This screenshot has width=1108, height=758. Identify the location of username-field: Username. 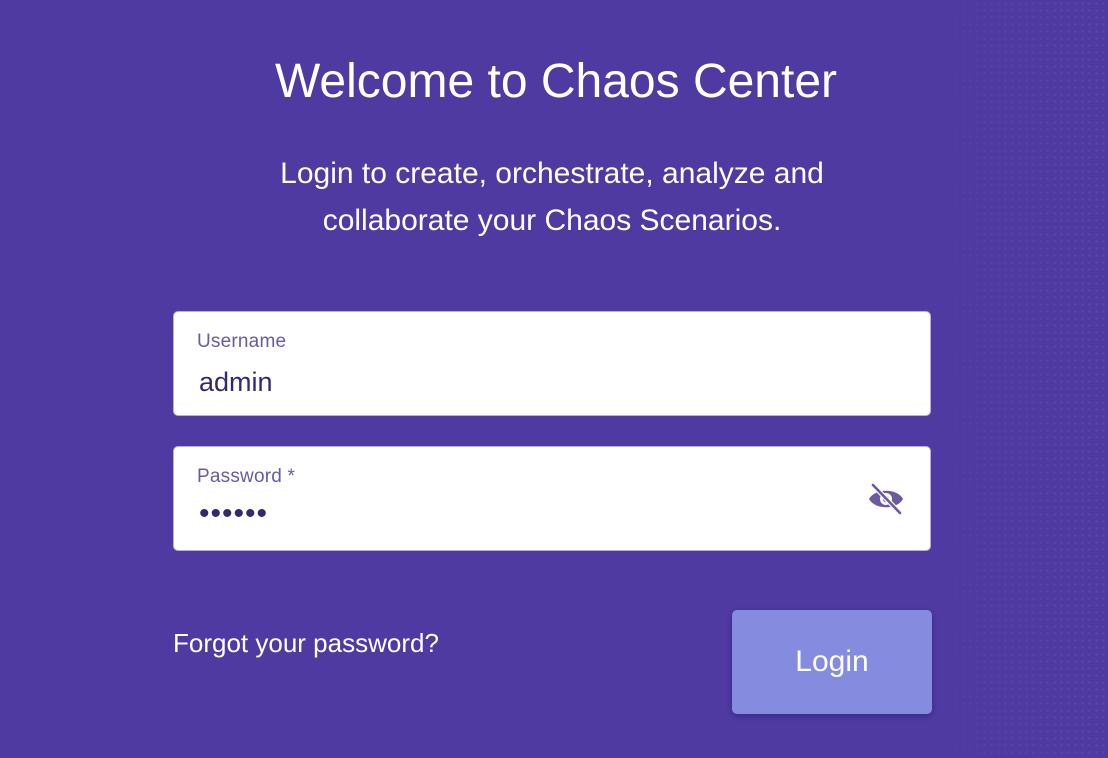
(552, 363).